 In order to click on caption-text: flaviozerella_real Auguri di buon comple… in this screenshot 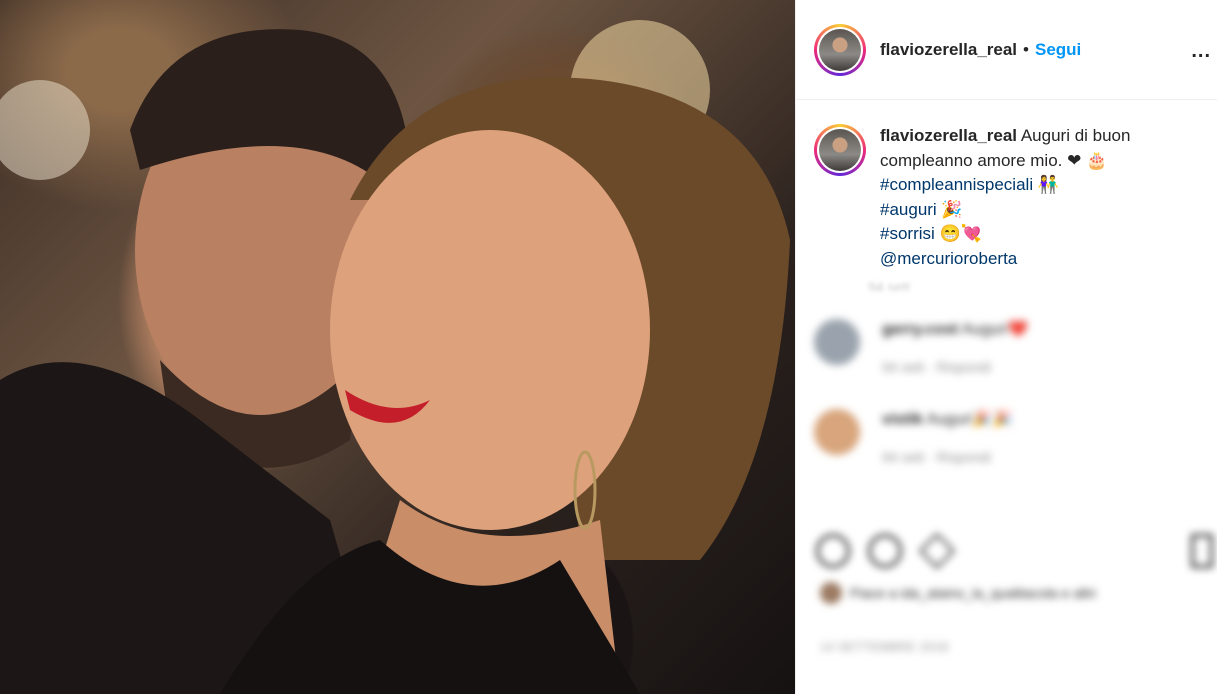, I will do `click(1039, 197)`.